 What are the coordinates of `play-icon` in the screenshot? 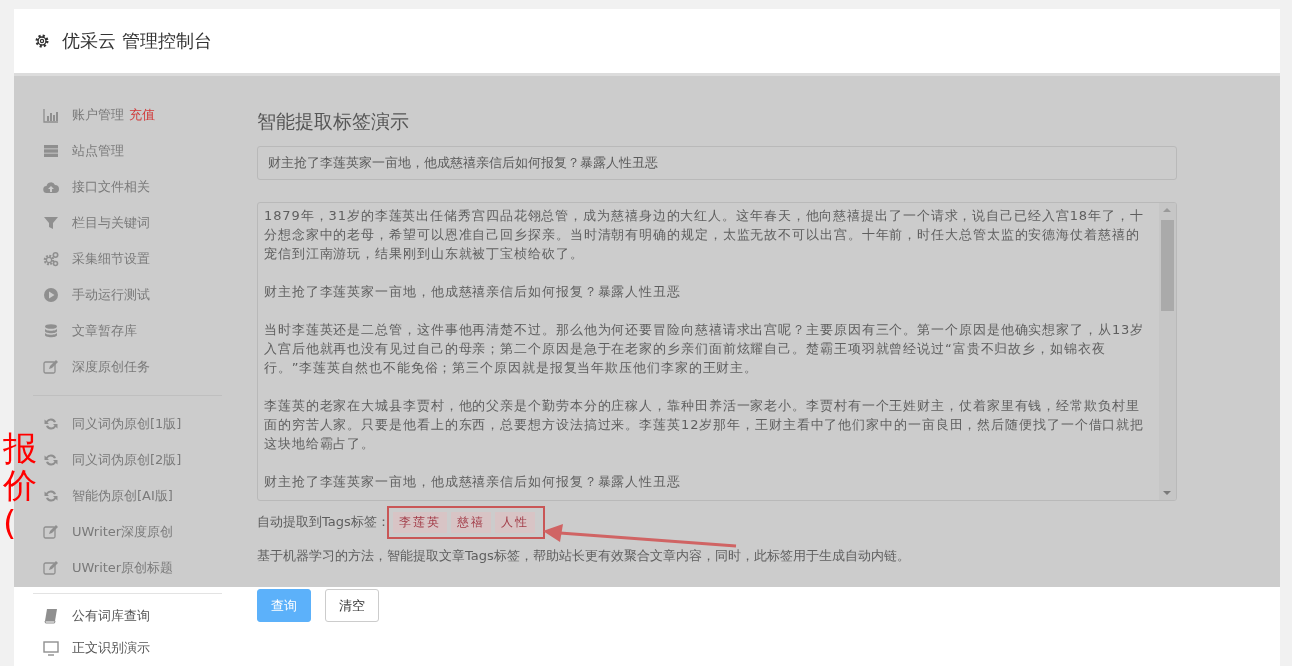 It's located at (51, 295).